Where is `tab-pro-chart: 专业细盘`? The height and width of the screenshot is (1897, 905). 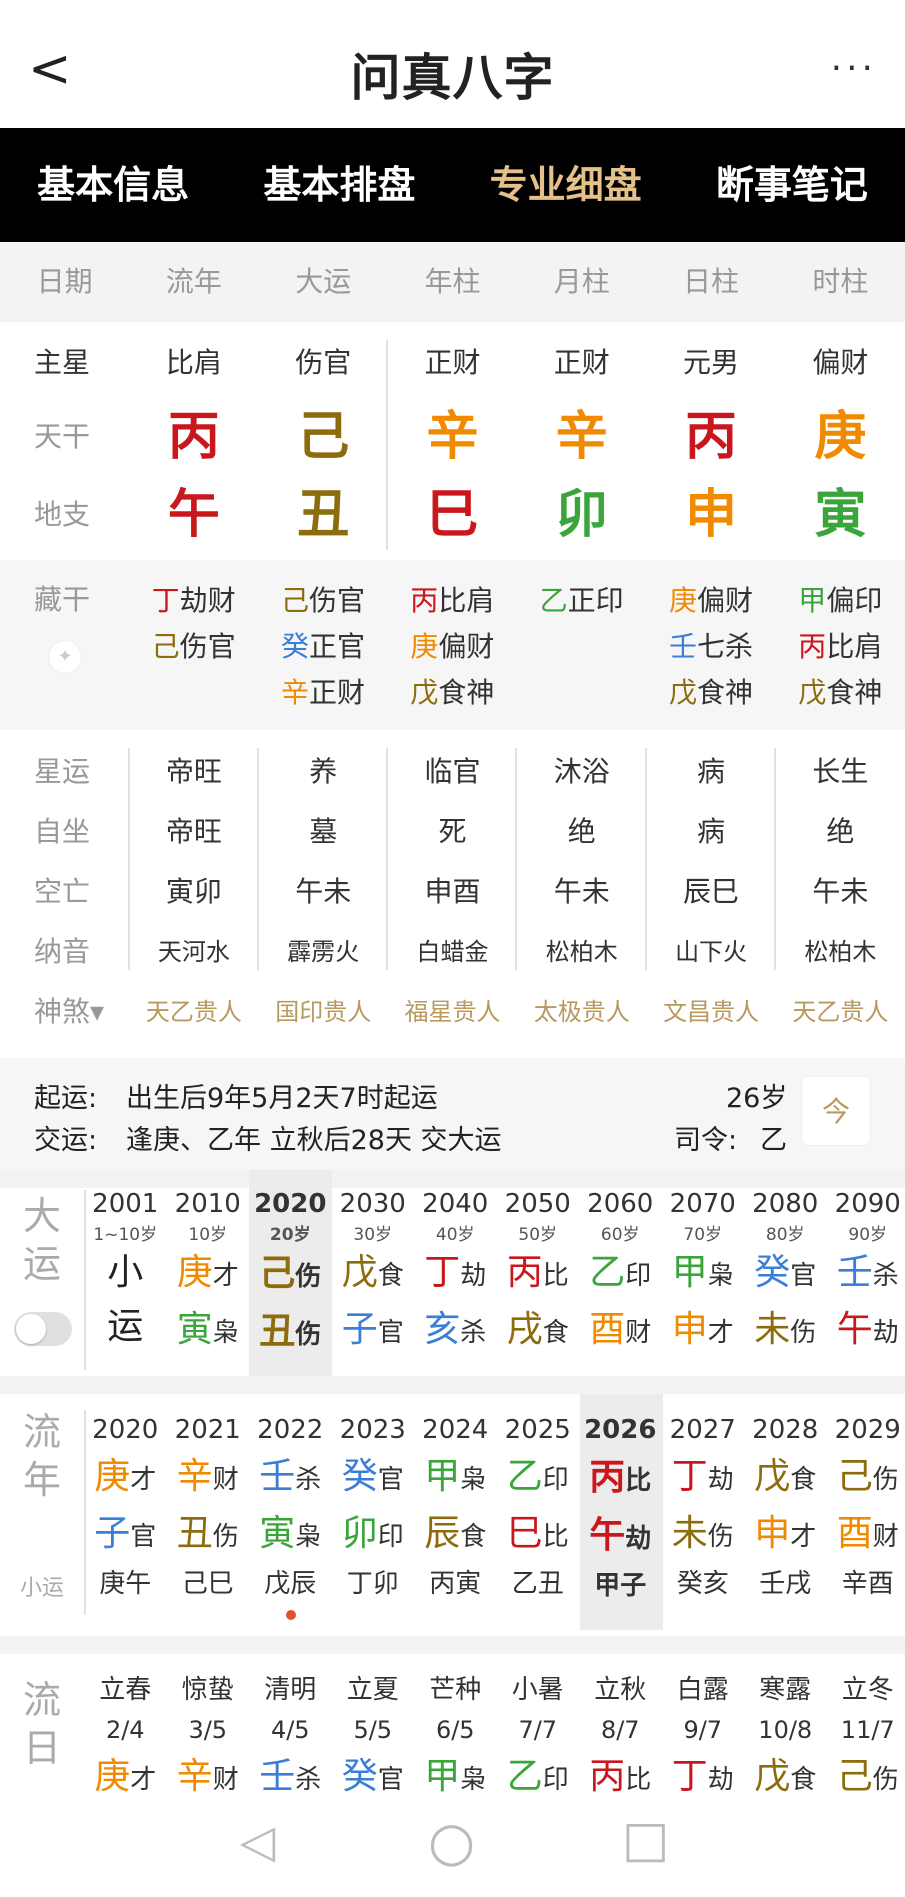
tab-pro-chart: 专业细盘 is located at coordinates (566, 185).